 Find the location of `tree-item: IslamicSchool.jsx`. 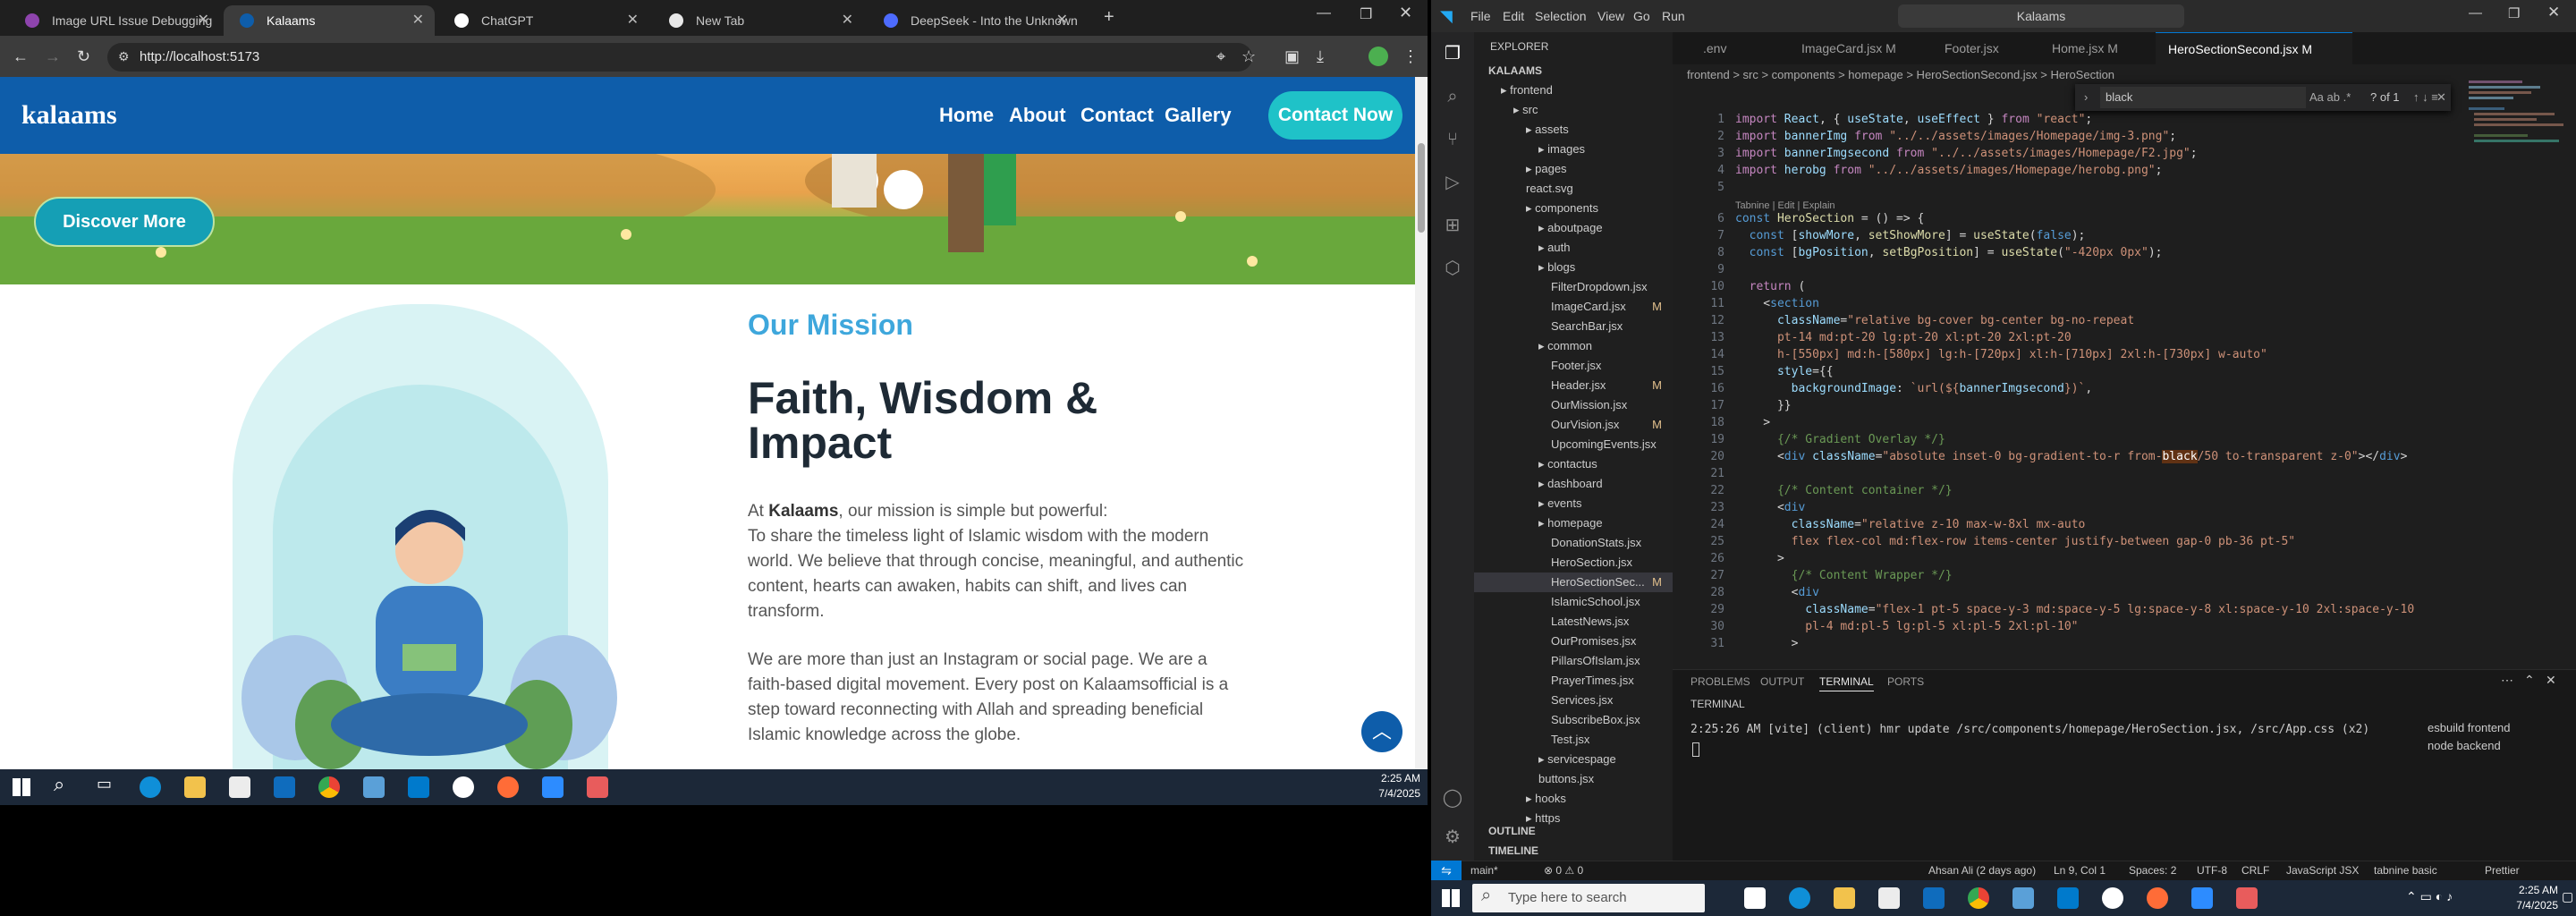

tree-item: IslamicSchool.jsx is located at coordinates (1573, 602).